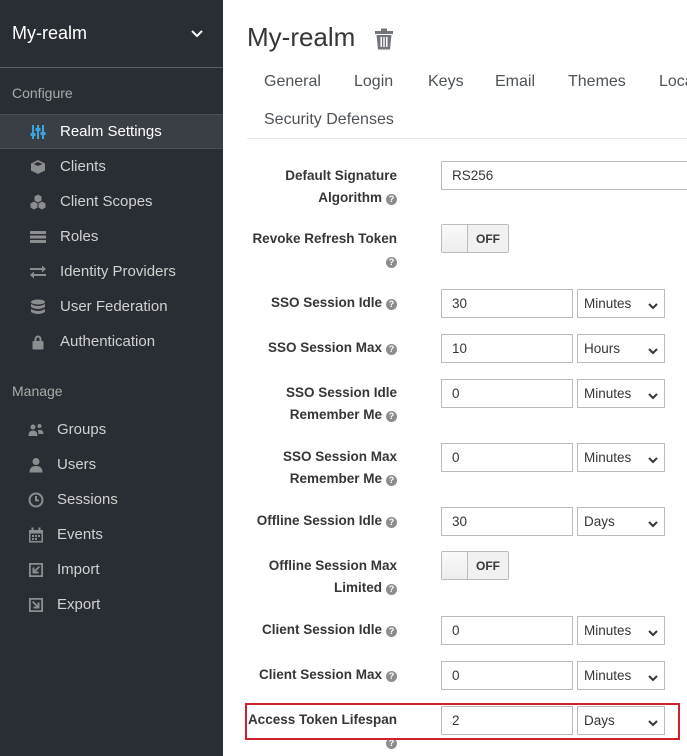 The width and height of the screenshot is (687, 756). What do you see at coordinates (384, 39) in the screenshot?
I see `trash-icon` at bounding box center [384, 39].